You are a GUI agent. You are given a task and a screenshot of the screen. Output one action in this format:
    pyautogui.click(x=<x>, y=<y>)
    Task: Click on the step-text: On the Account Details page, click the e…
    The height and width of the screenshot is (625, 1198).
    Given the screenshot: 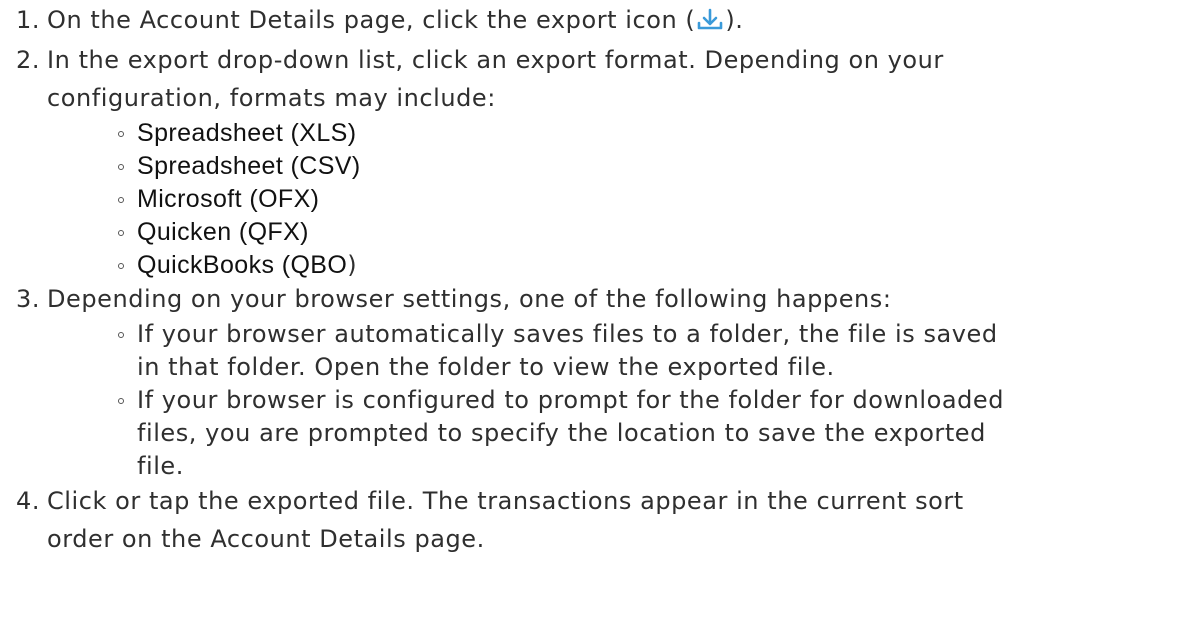 What is the action you would take?
    pyautogui.click(x=622, y=20)
    